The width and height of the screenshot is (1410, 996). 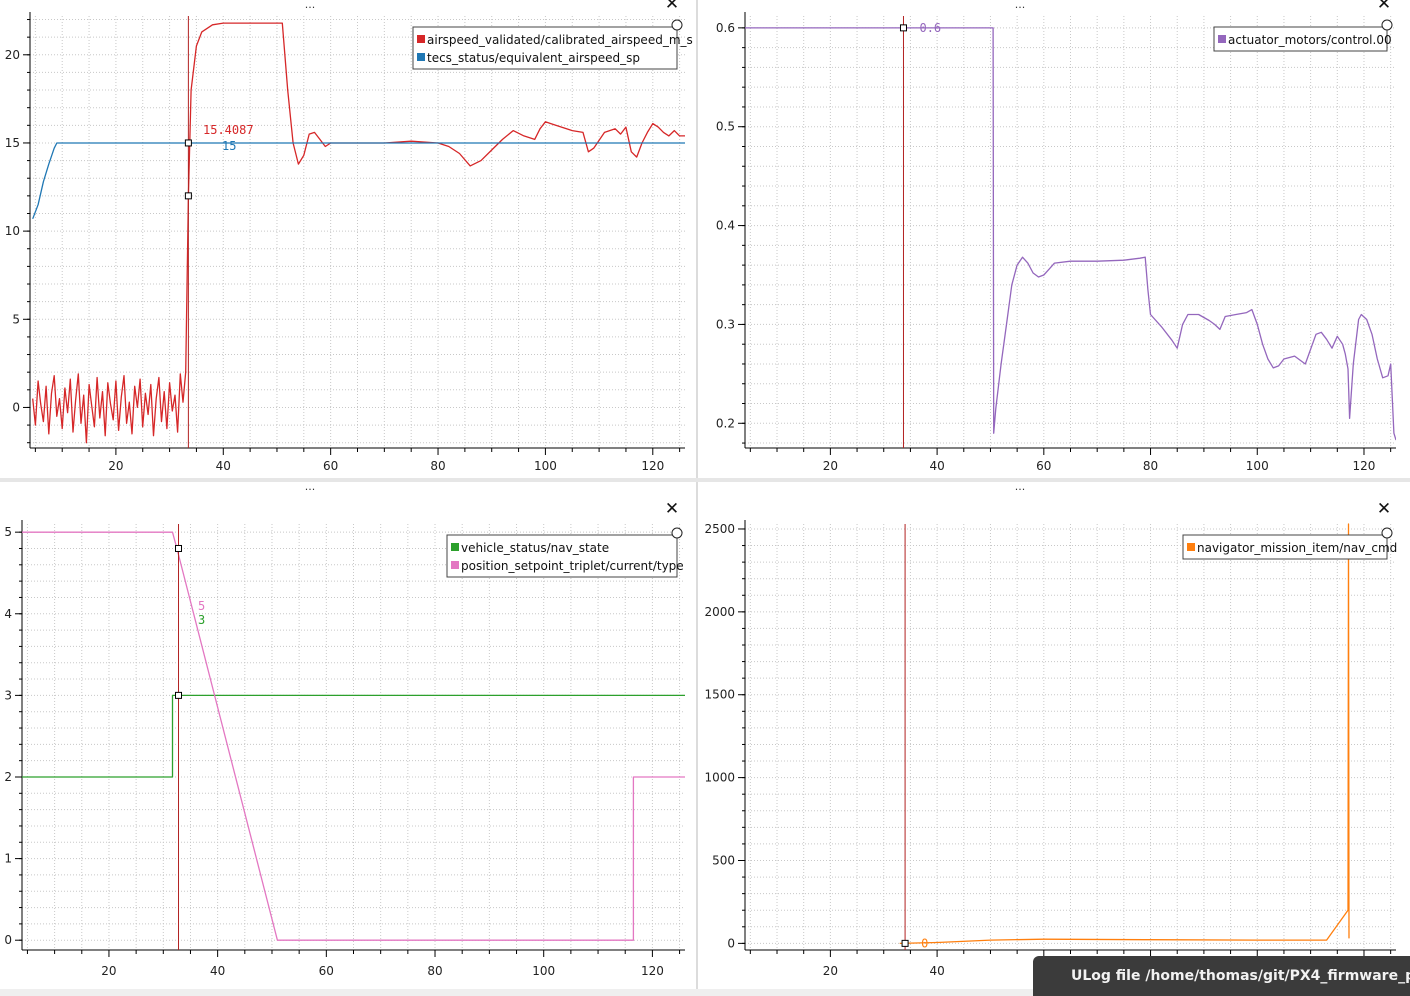 What do you see at coordinates (535, 548) in the screenshot?
I see `legend-entry-label: vehicle_status/nav_state` at bounding box center [535, 548].